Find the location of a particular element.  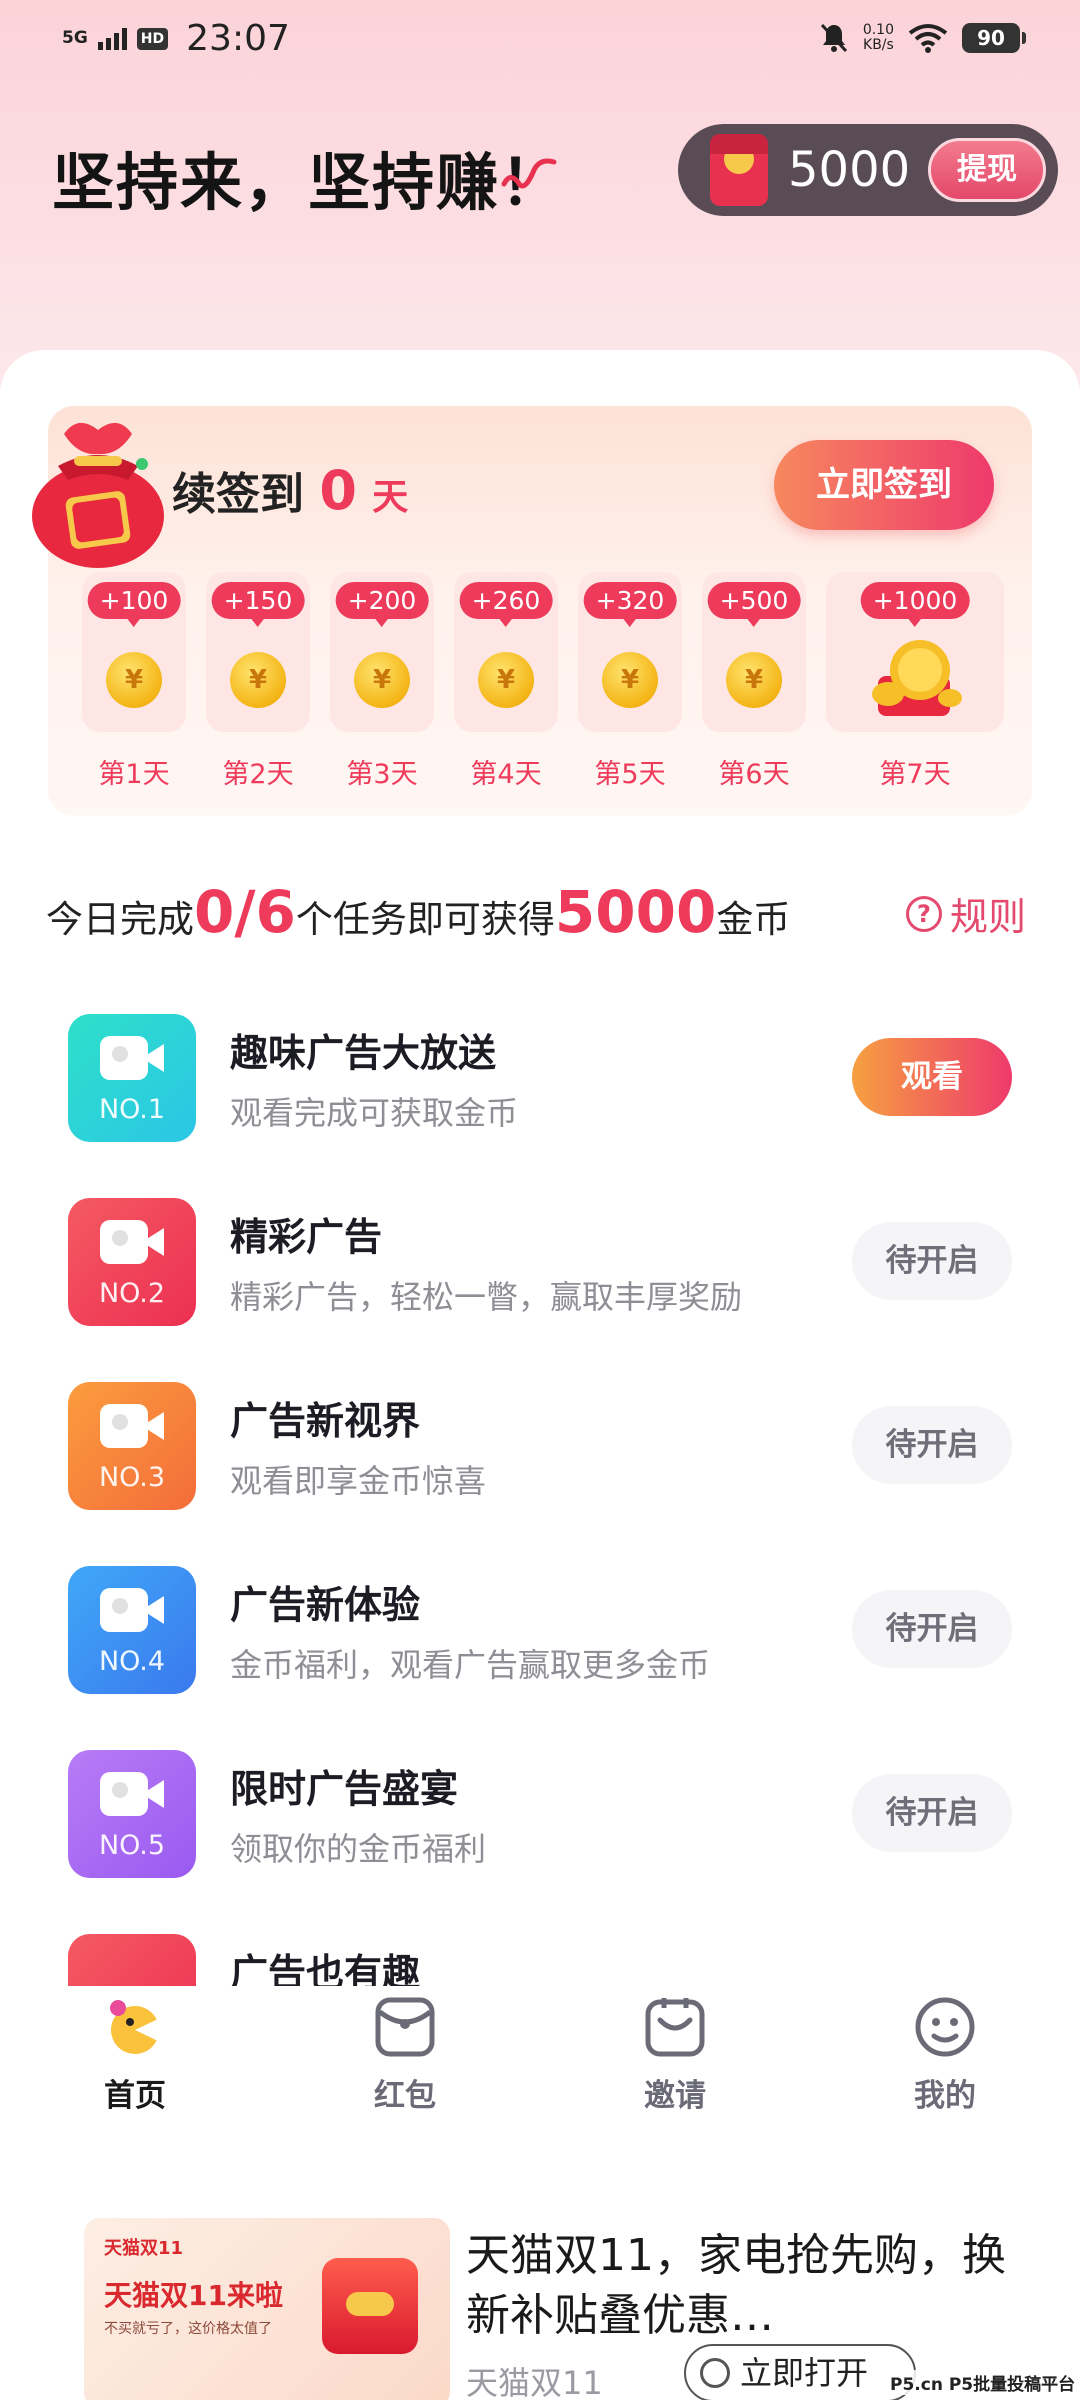

ad-open-button: 立即打开 is located at coordinates (800, 2372).